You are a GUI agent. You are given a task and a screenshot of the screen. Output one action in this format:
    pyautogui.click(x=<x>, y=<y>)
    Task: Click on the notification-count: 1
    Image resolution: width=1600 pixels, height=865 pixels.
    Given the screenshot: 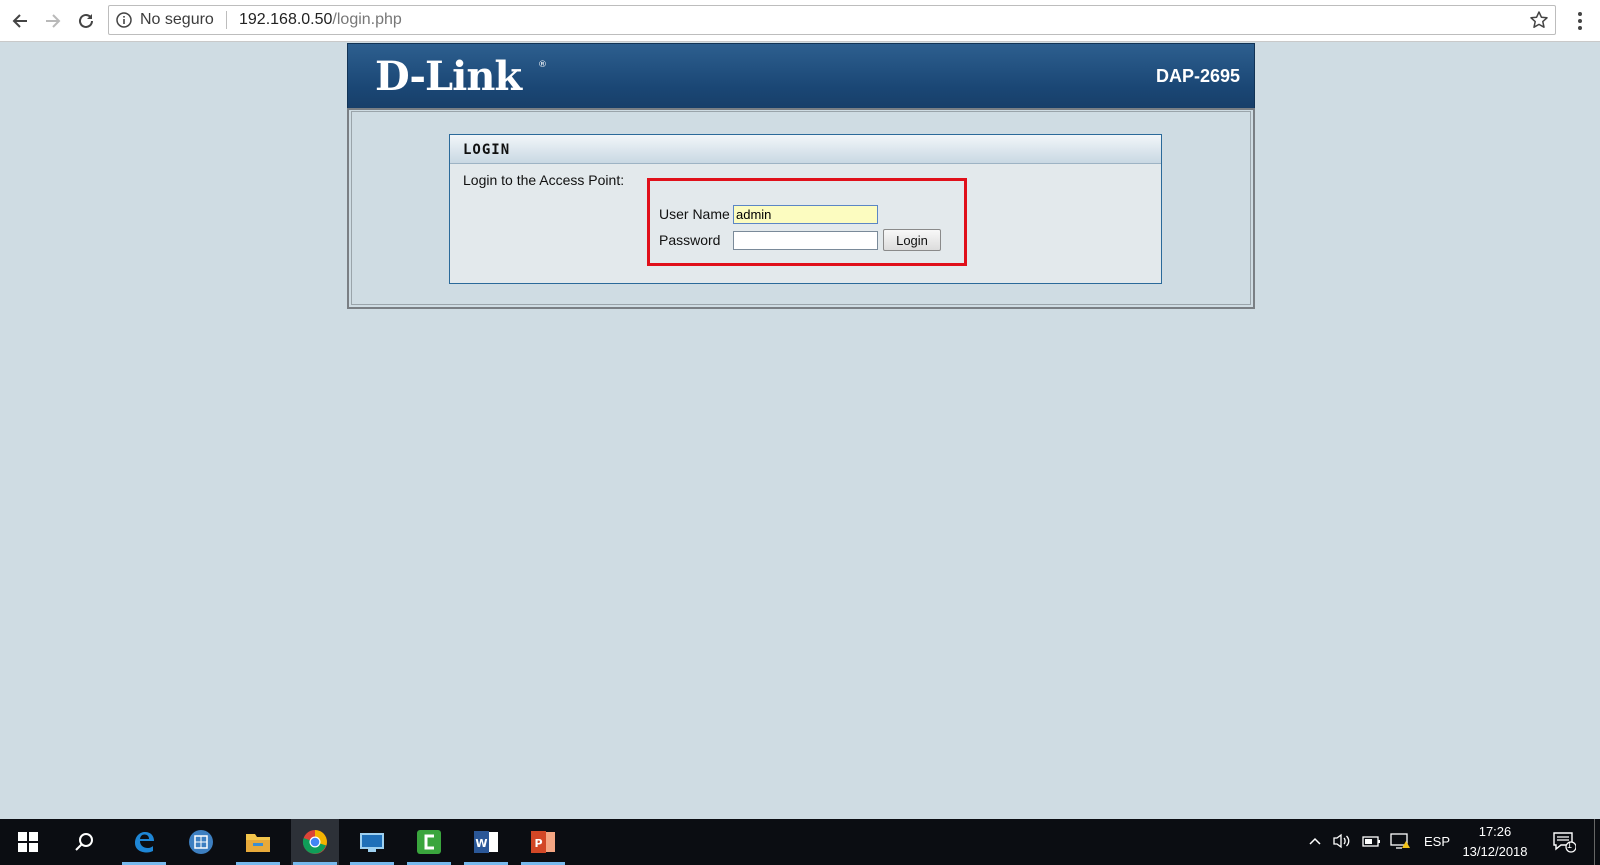 What is the action you would take?
    pyautogui.click(x=1570, y=845)
    